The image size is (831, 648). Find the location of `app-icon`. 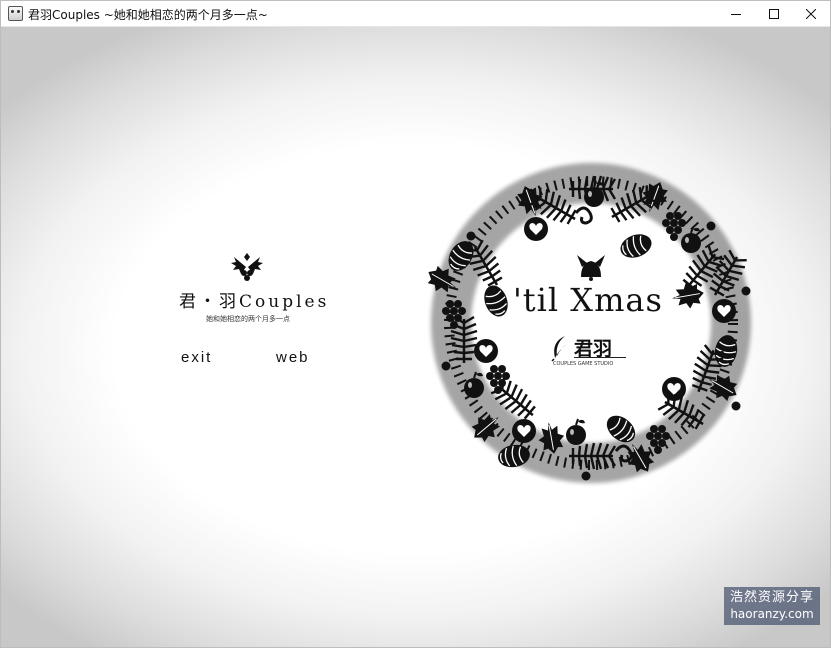

app-icon is located at coordinates (15, 13).